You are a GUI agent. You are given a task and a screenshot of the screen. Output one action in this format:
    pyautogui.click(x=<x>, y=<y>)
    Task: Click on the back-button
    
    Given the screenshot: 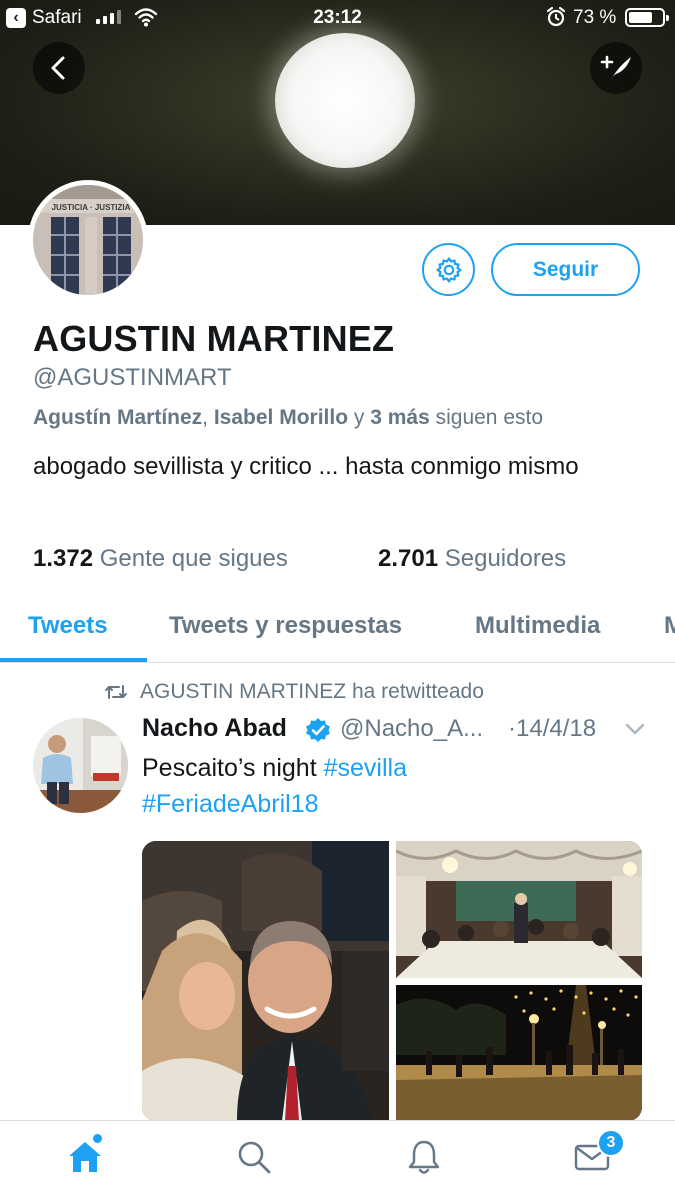 What is the action you would take?
    pyautogui.click(x=59, y=68)
    